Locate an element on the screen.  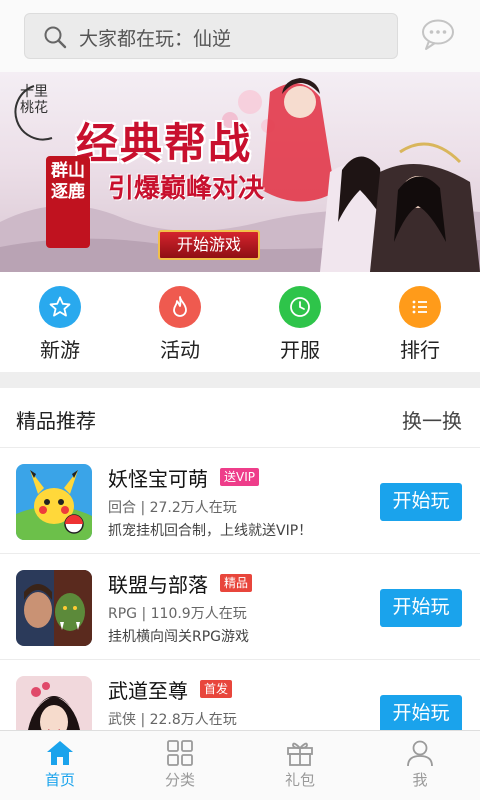
clock-icon is located at coordinates (300, 307).